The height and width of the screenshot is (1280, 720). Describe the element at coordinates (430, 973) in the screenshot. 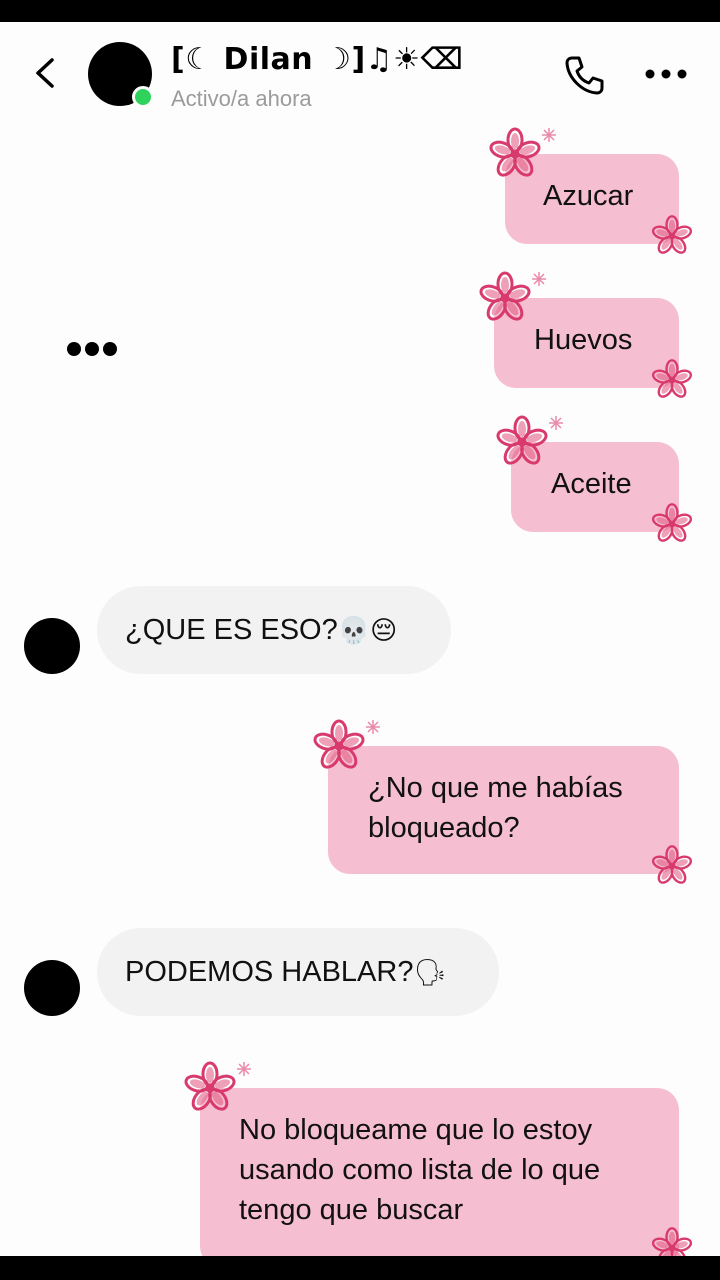

I see `message-emoji: 🗣` at that location.